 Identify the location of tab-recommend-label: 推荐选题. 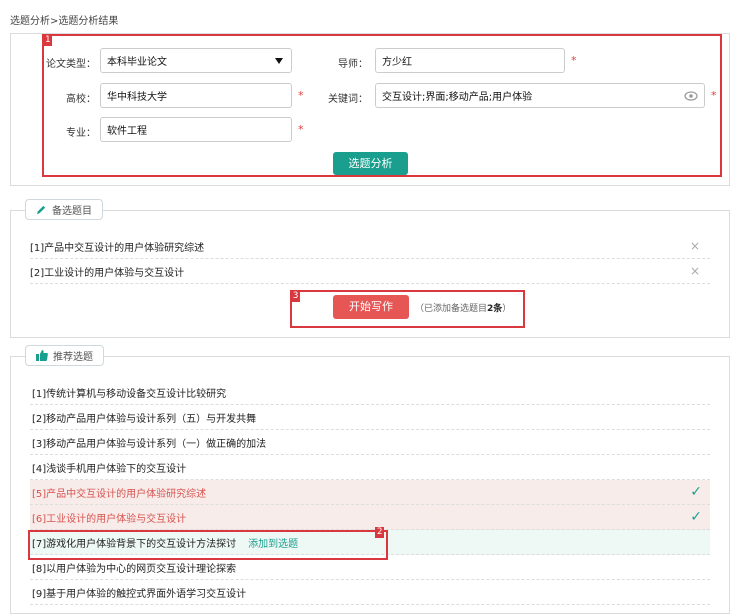
(73, 357).